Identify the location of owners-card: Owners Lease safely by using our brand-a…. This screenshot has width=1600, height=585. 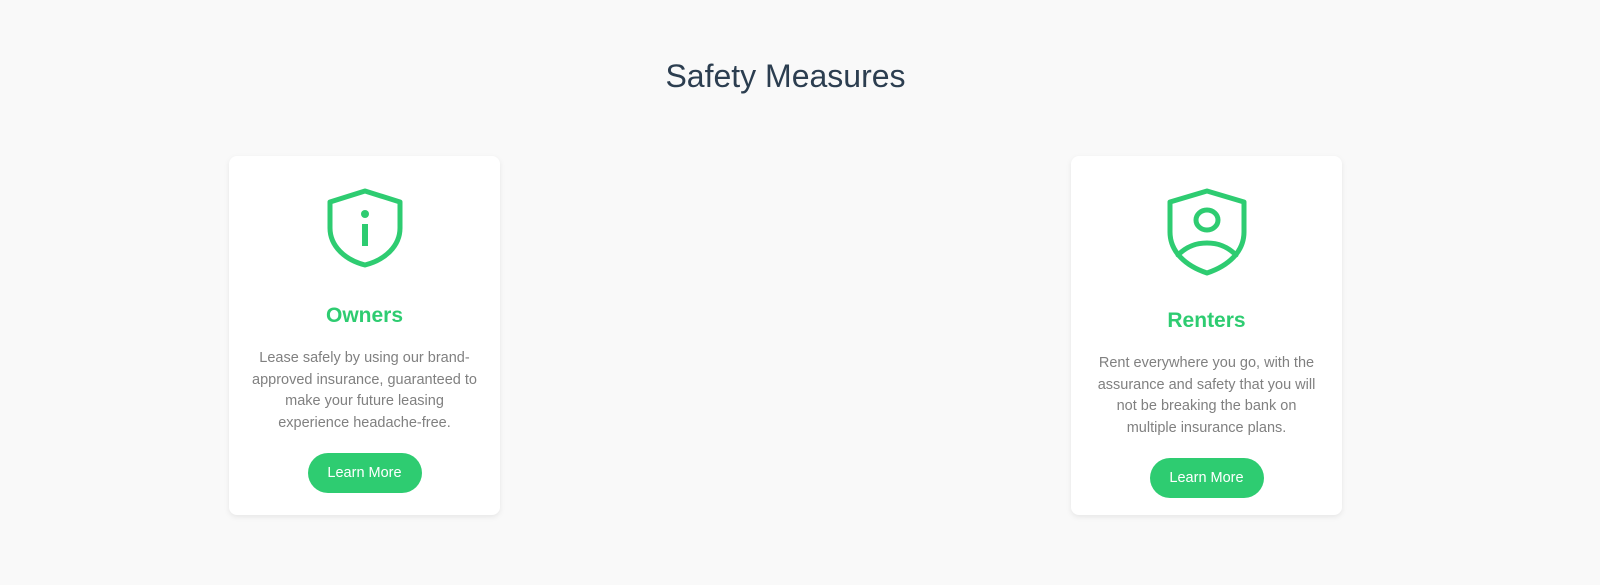
(364, 335).